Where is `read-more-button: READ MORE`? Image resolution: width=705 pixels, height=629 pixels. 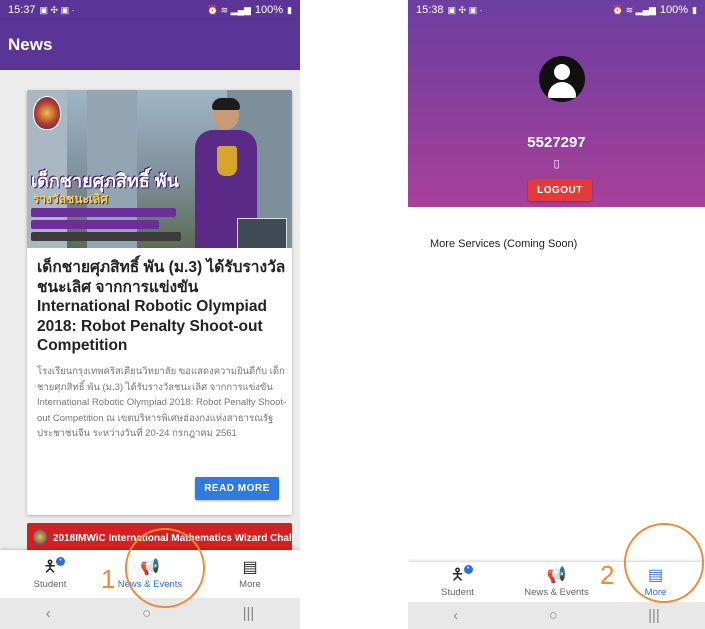 read-more-button: READ MORE is located at coordinates (237, 488).